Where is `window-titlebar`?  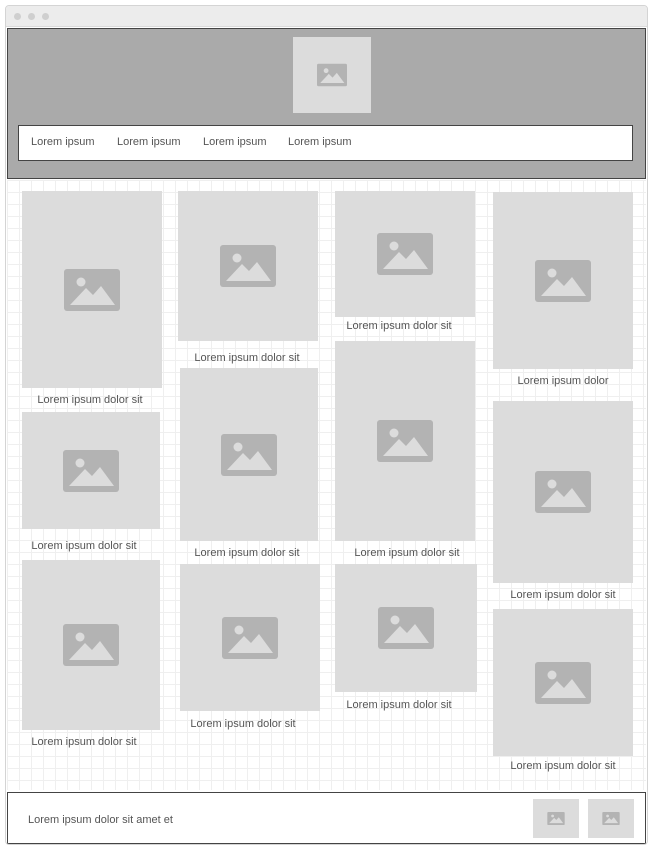 window-titlebar is located at coordinates (326, 16).